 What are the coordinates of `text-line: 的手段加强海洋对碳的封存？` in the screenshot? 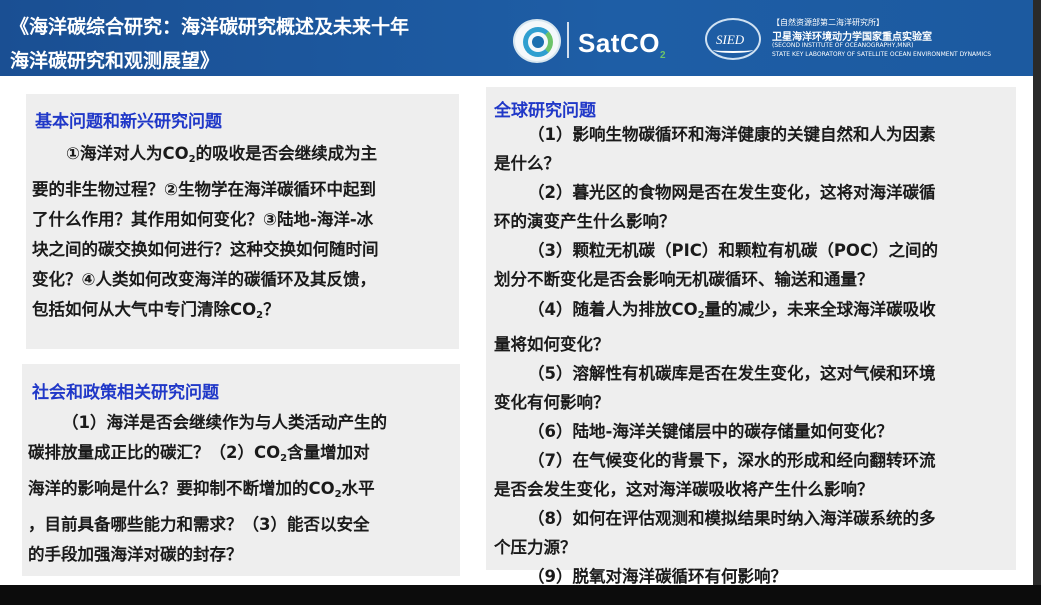 It's located at (135, 554).